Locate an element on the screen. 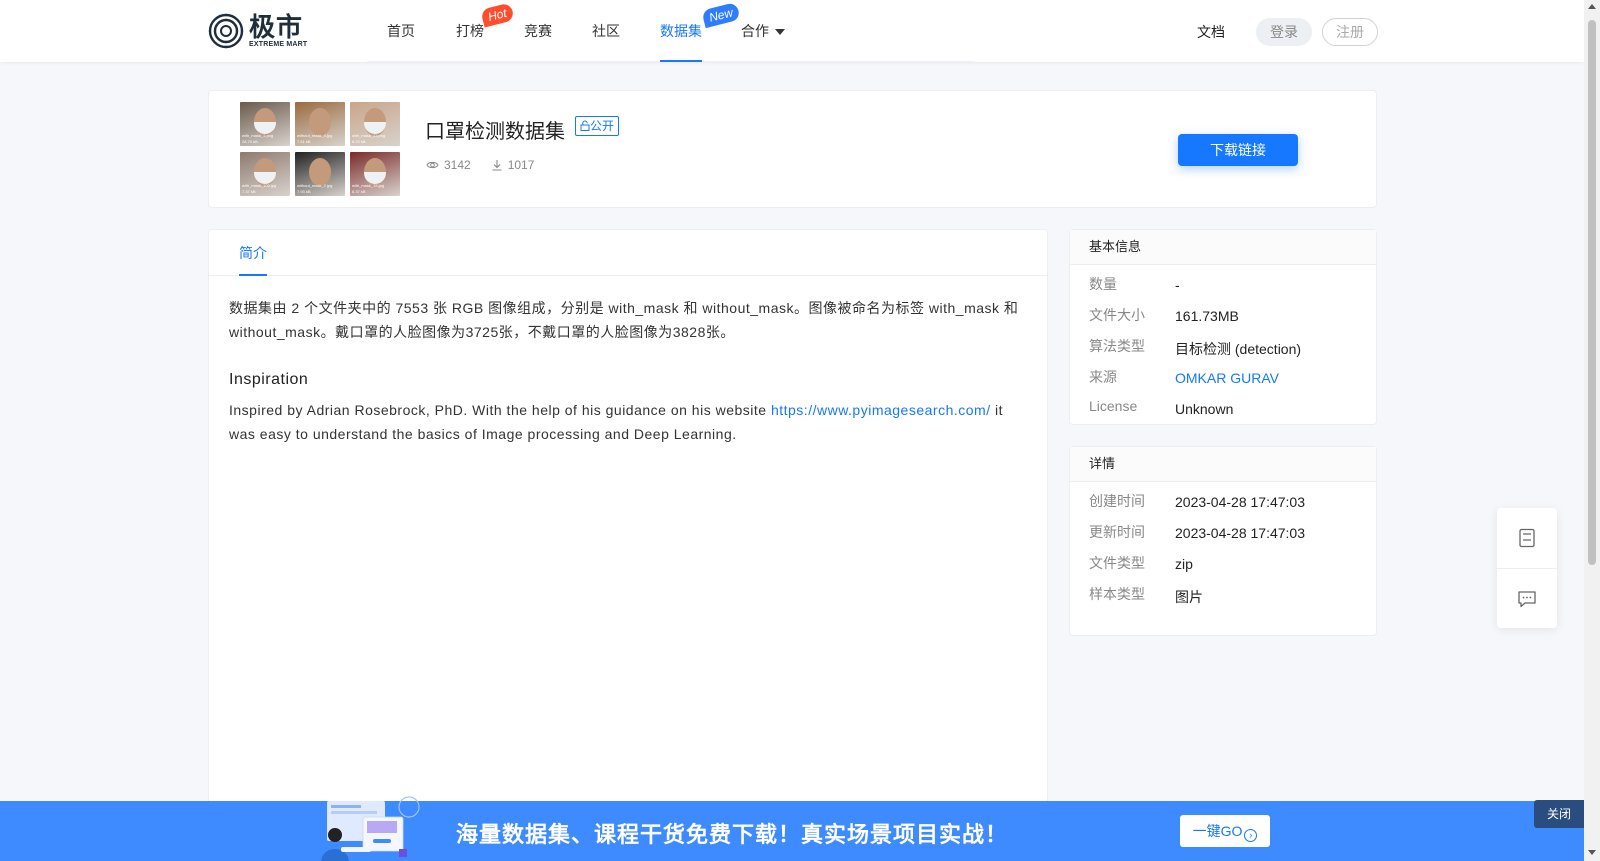  register-button: 注册 is located at coordinates (1350, 32).